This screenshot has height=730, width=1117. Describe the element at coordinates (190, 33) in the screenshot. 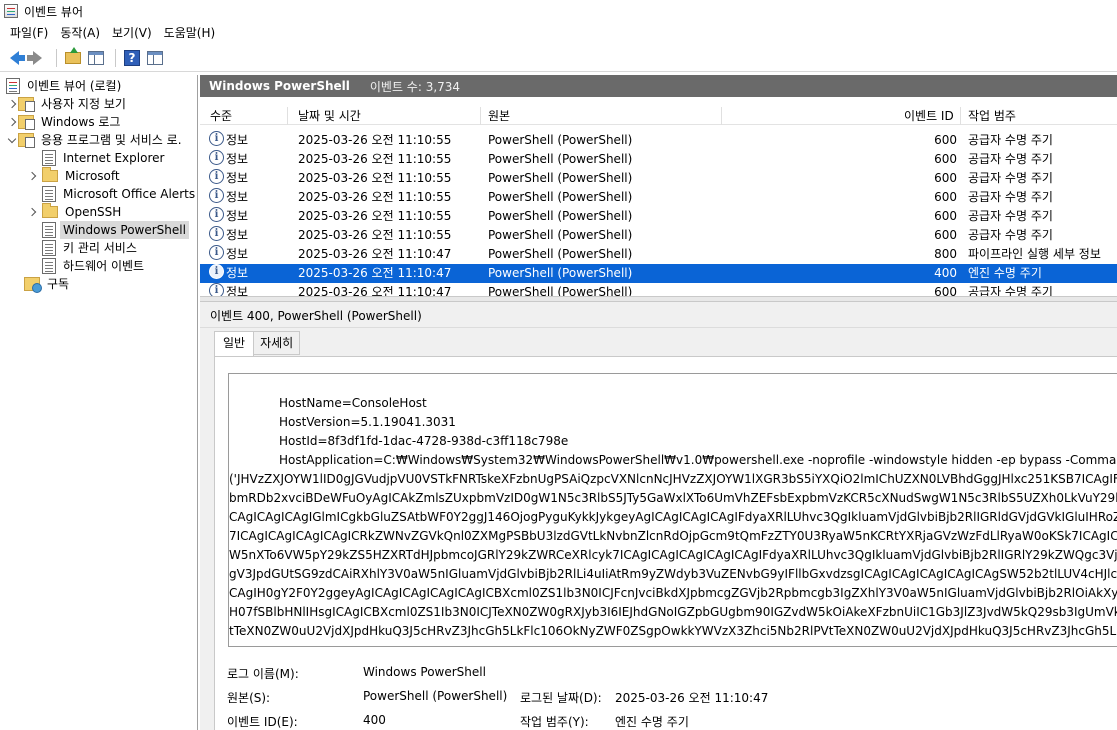

I see `menu-help: 도움말(H)` at that location.